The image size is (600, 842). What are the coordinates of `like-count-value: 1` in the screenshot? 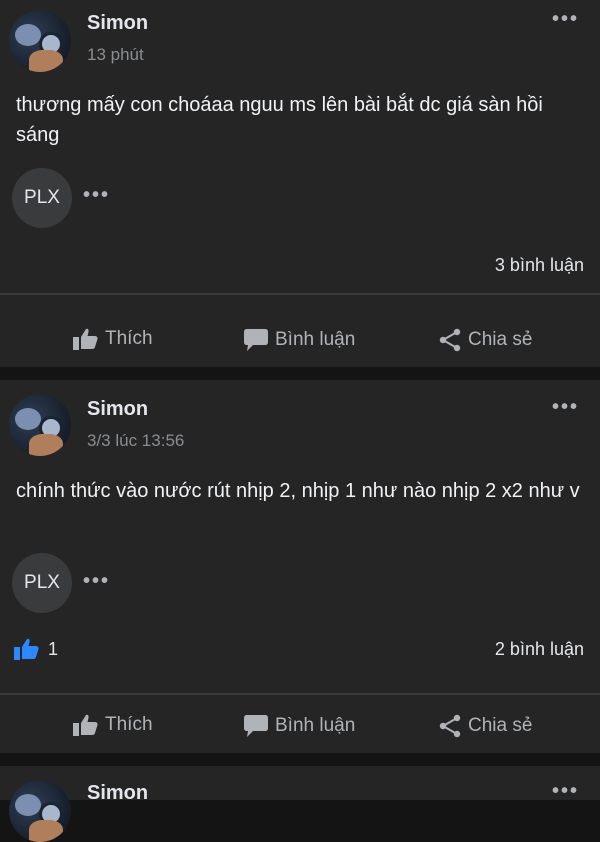 It's located at (53, 648).